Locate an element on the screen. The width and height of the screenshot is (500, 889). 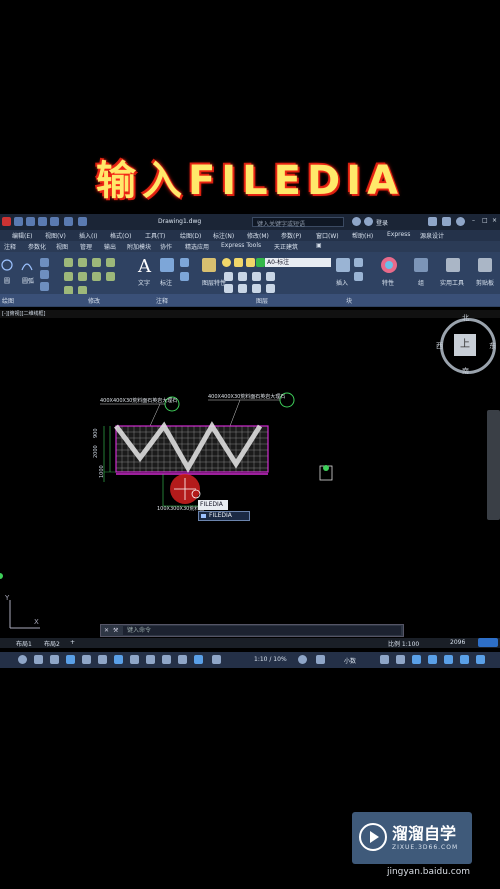
grid-mode-icon is located at coordinates (38, 659).